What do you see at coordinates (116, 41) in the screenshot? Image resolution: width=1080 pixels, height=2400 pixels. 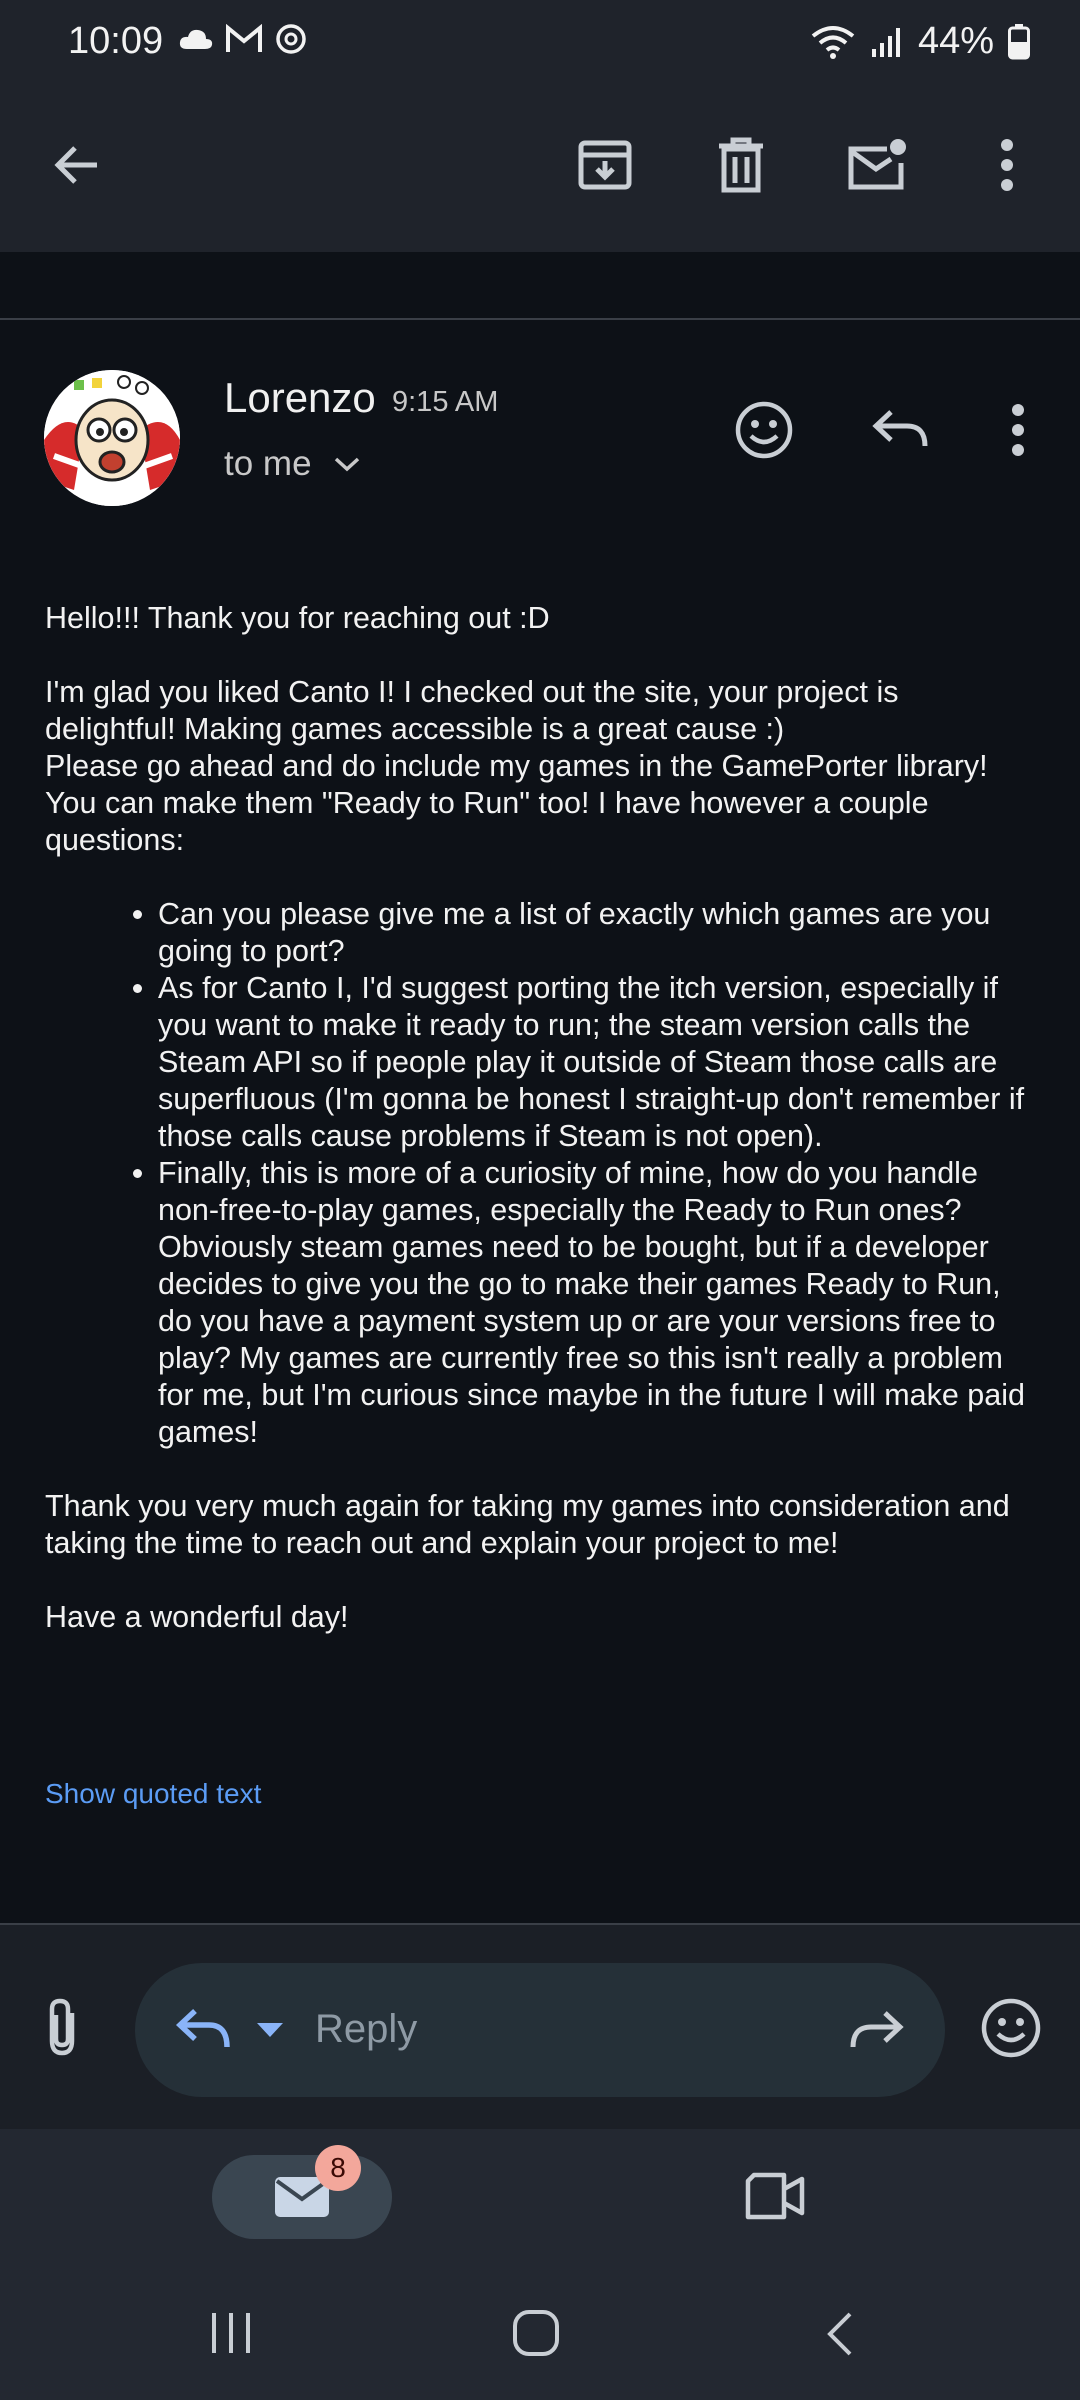 I see `status-time: 10:09` at bounding box center [116, 41].